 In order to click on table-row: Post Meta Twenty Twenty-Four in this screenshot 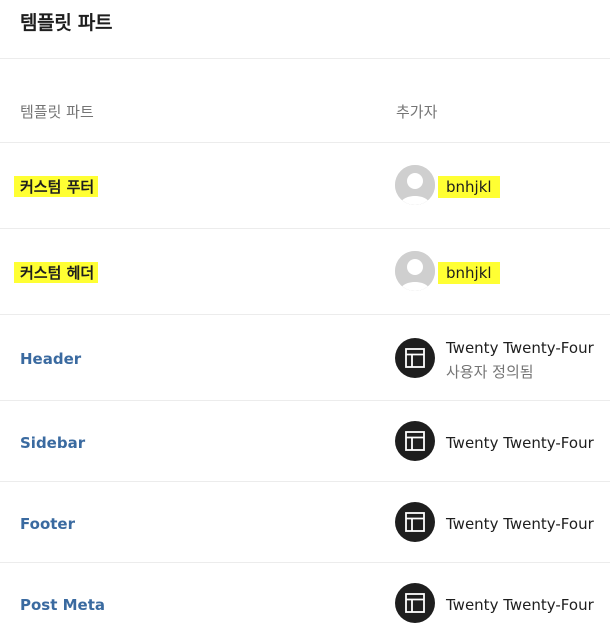, I will do `click(305, 600)`.